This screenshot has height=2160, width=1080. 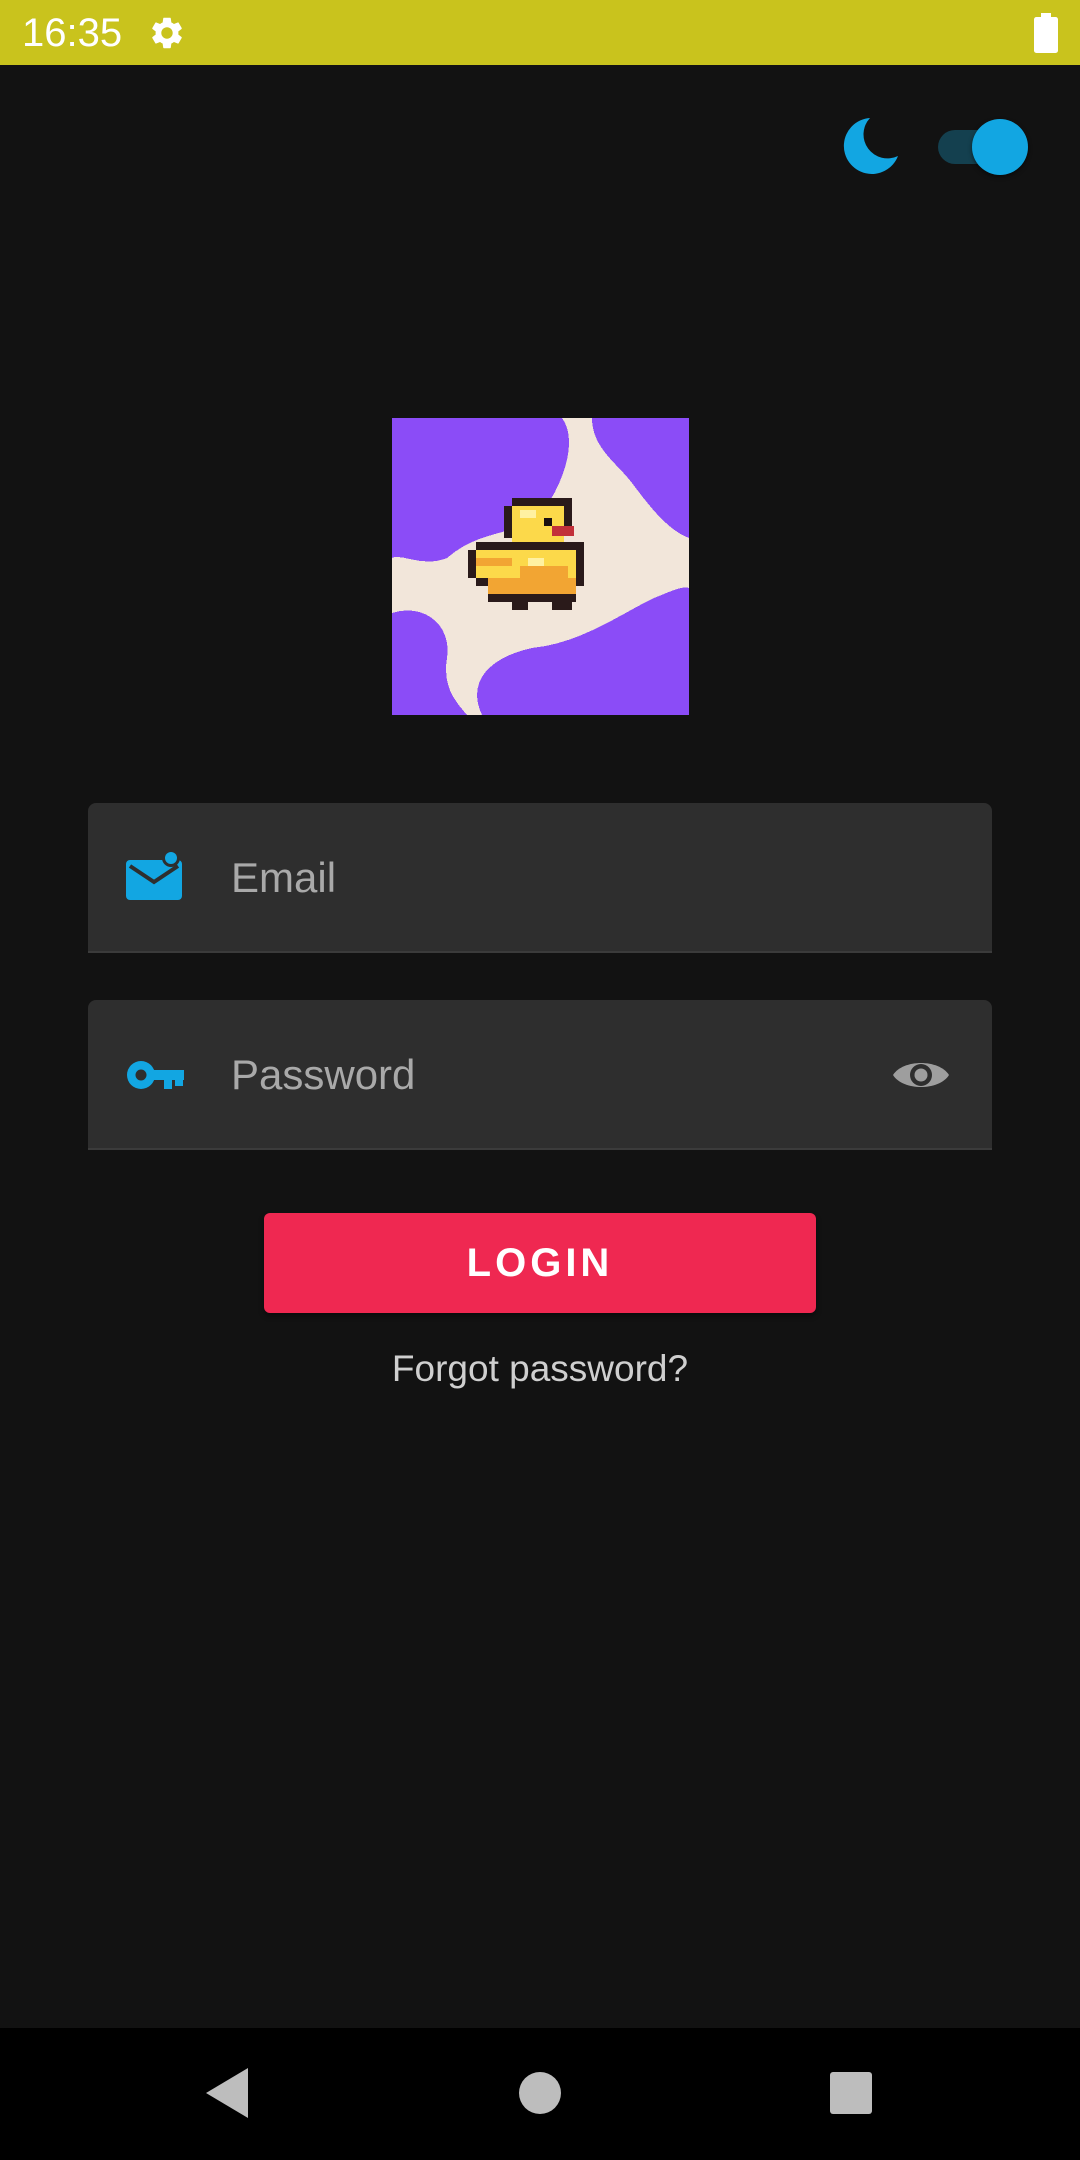 I want to click on home-icon, so click(x=540, y=2093).